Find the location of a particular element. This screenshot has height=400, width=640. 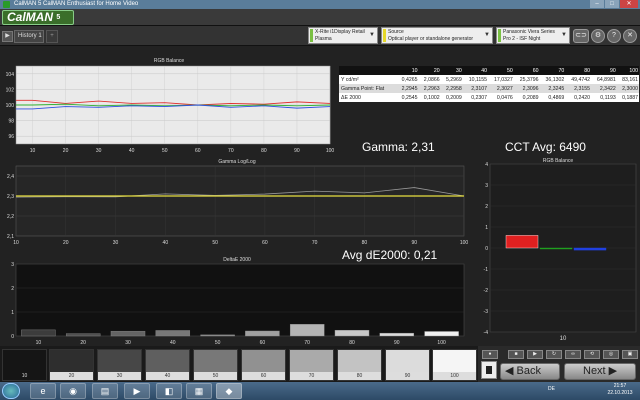

target-icon: ◎ is located at coordinates (611, 354).